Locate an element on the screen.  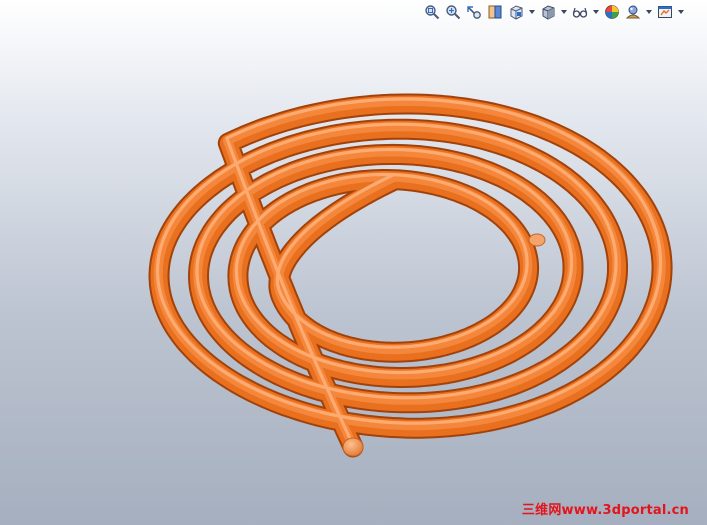
display-style-icon is located at coordinates (548, 12).